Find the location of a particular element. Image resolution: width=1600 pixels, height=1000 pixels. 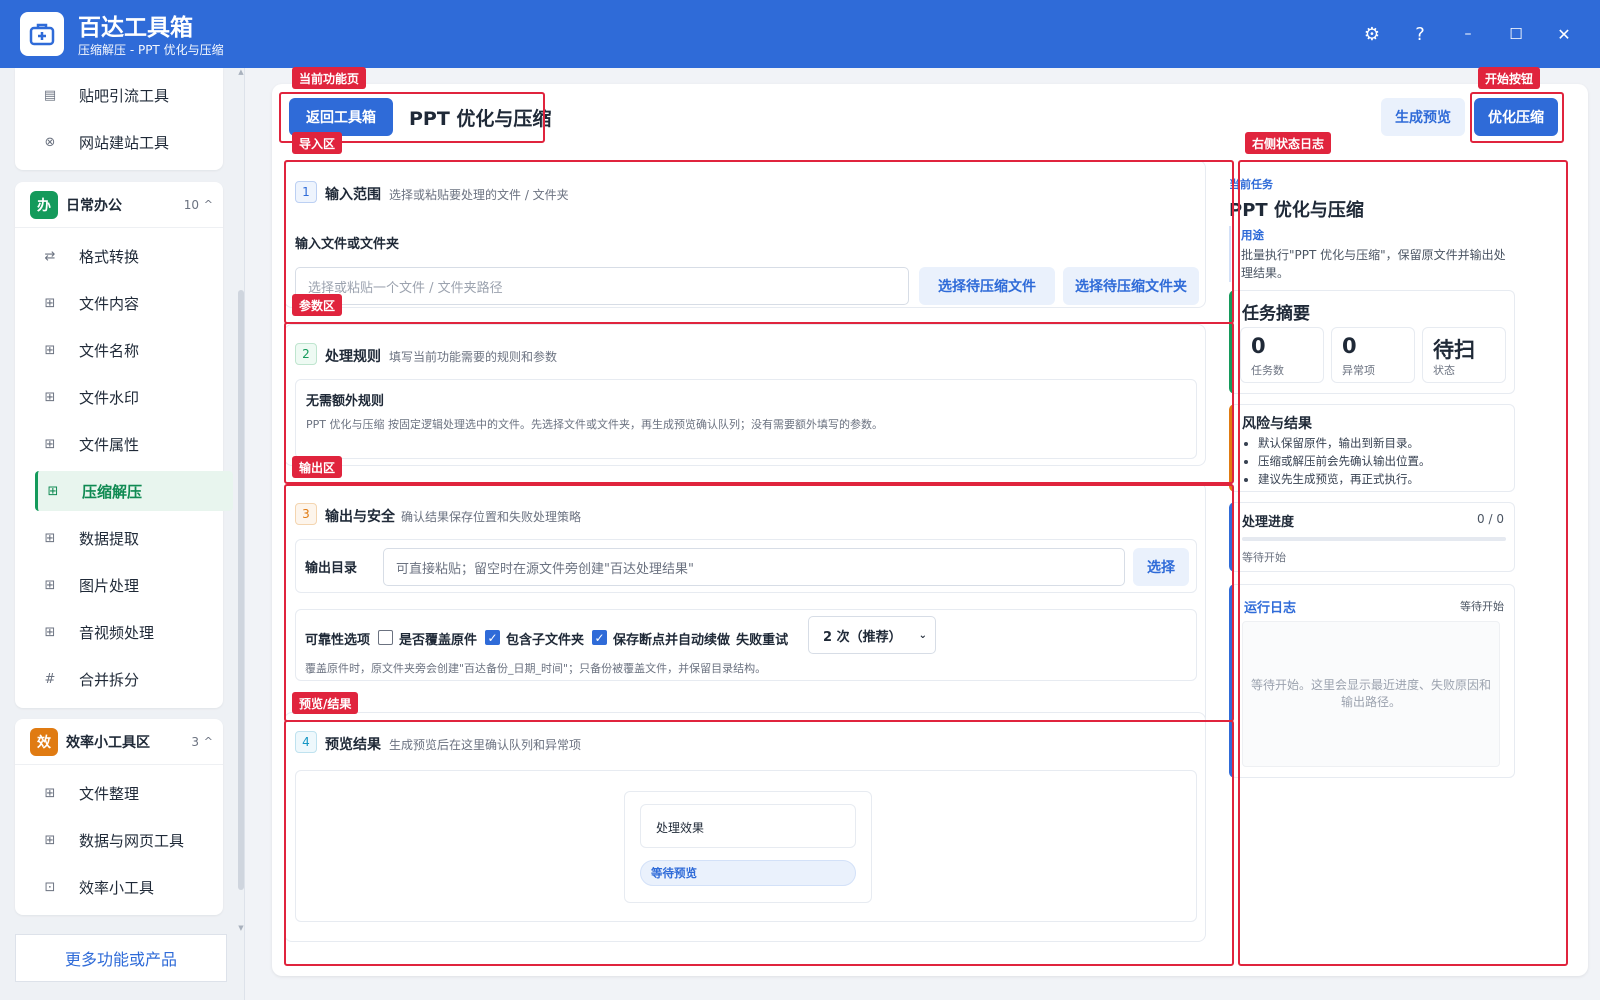

sidebar-item-file-name: ⊞ 文件名称 is located at coordinates (125, 350).